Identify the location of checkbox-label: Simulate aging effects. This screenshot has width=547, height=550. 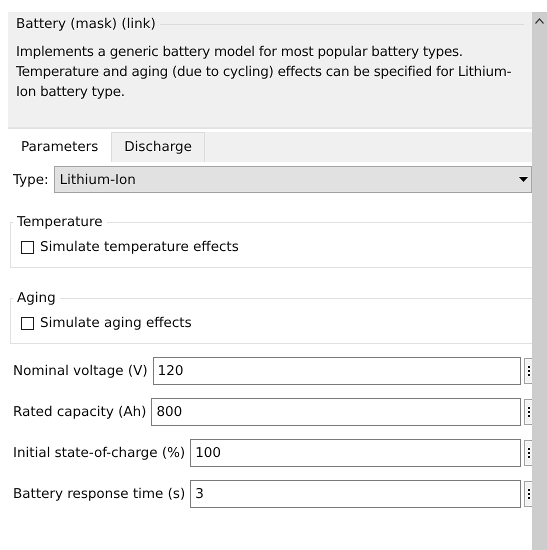
(116, 323).